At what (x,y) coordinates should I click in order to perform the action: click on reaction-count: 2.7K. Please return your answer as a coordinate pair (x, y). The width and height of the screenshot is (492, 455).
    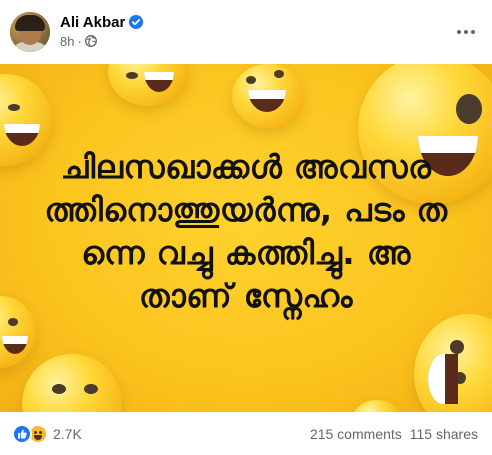
    Looking at the image, I should click on (67, 434).